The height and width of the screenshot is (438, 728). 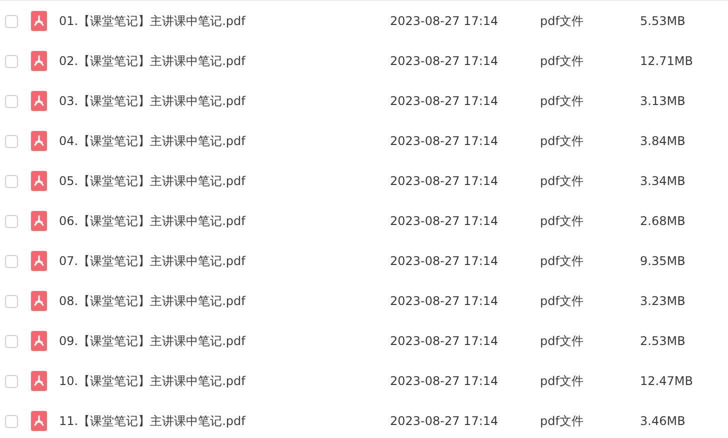 I want to click on file-name: 07.【课堂笔记】主讲课中笔记.pdf, so click(x=224, y=261).